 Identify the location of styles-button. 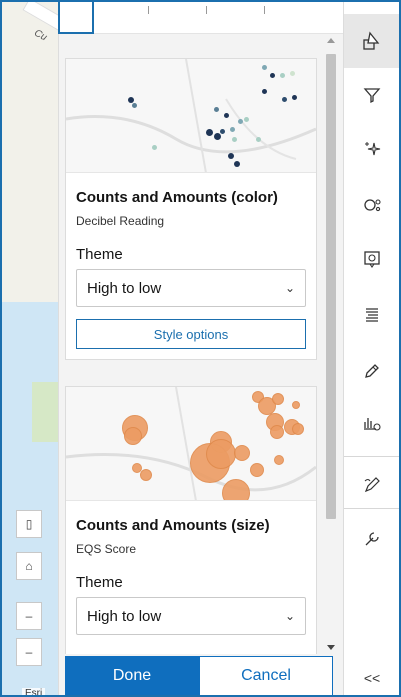
(371, 41).